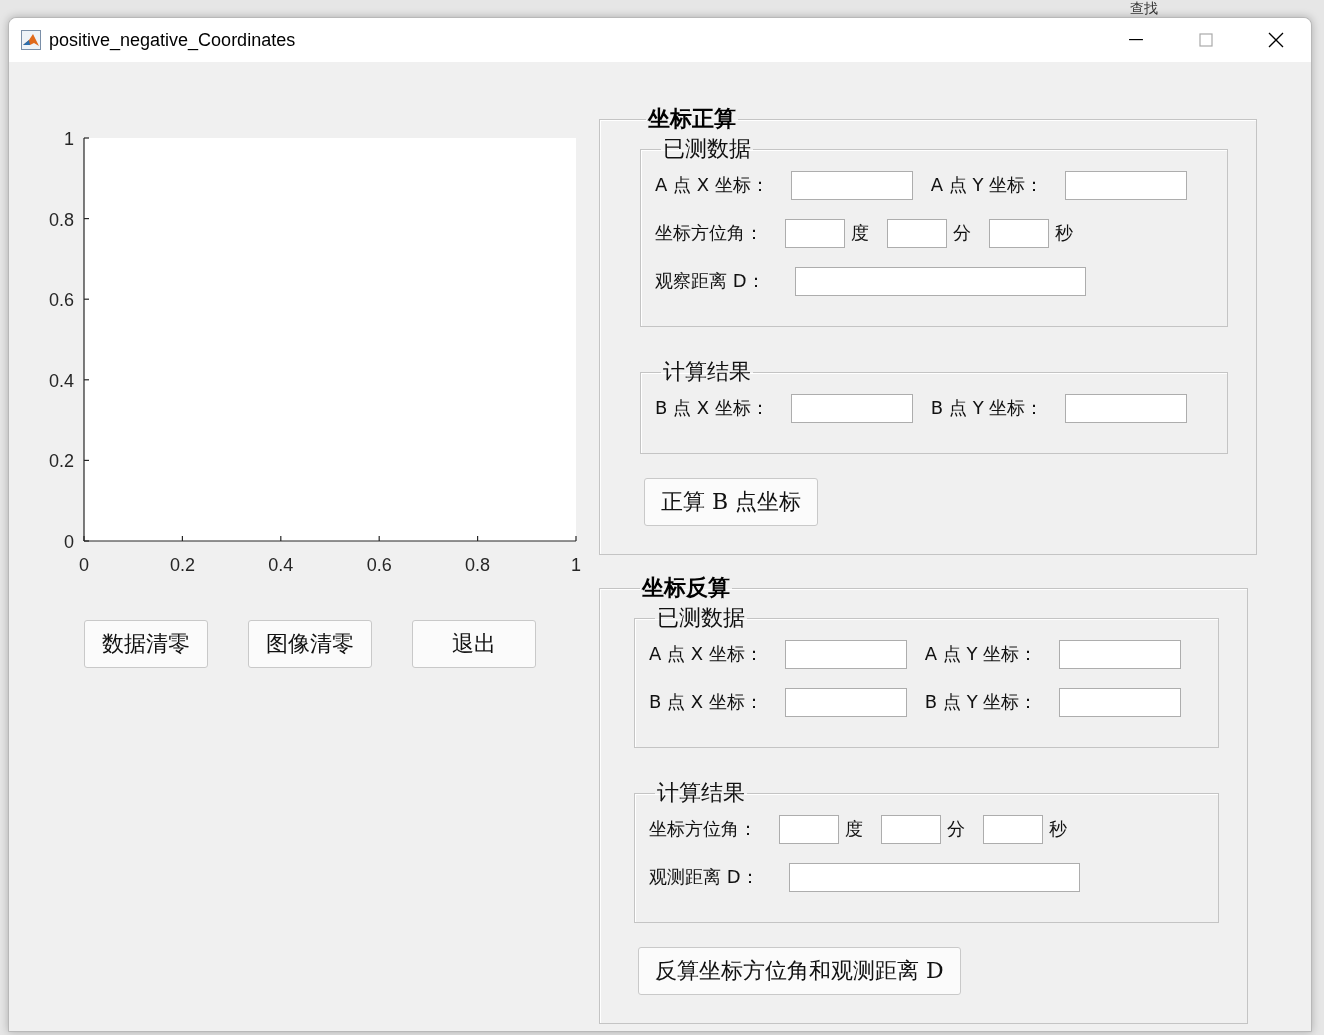 The image size is (1324, 1035). Describe the element at coordinates (173, 40) in the screenshot. I see `window-title: positive_negative_Coordinates` at that location.